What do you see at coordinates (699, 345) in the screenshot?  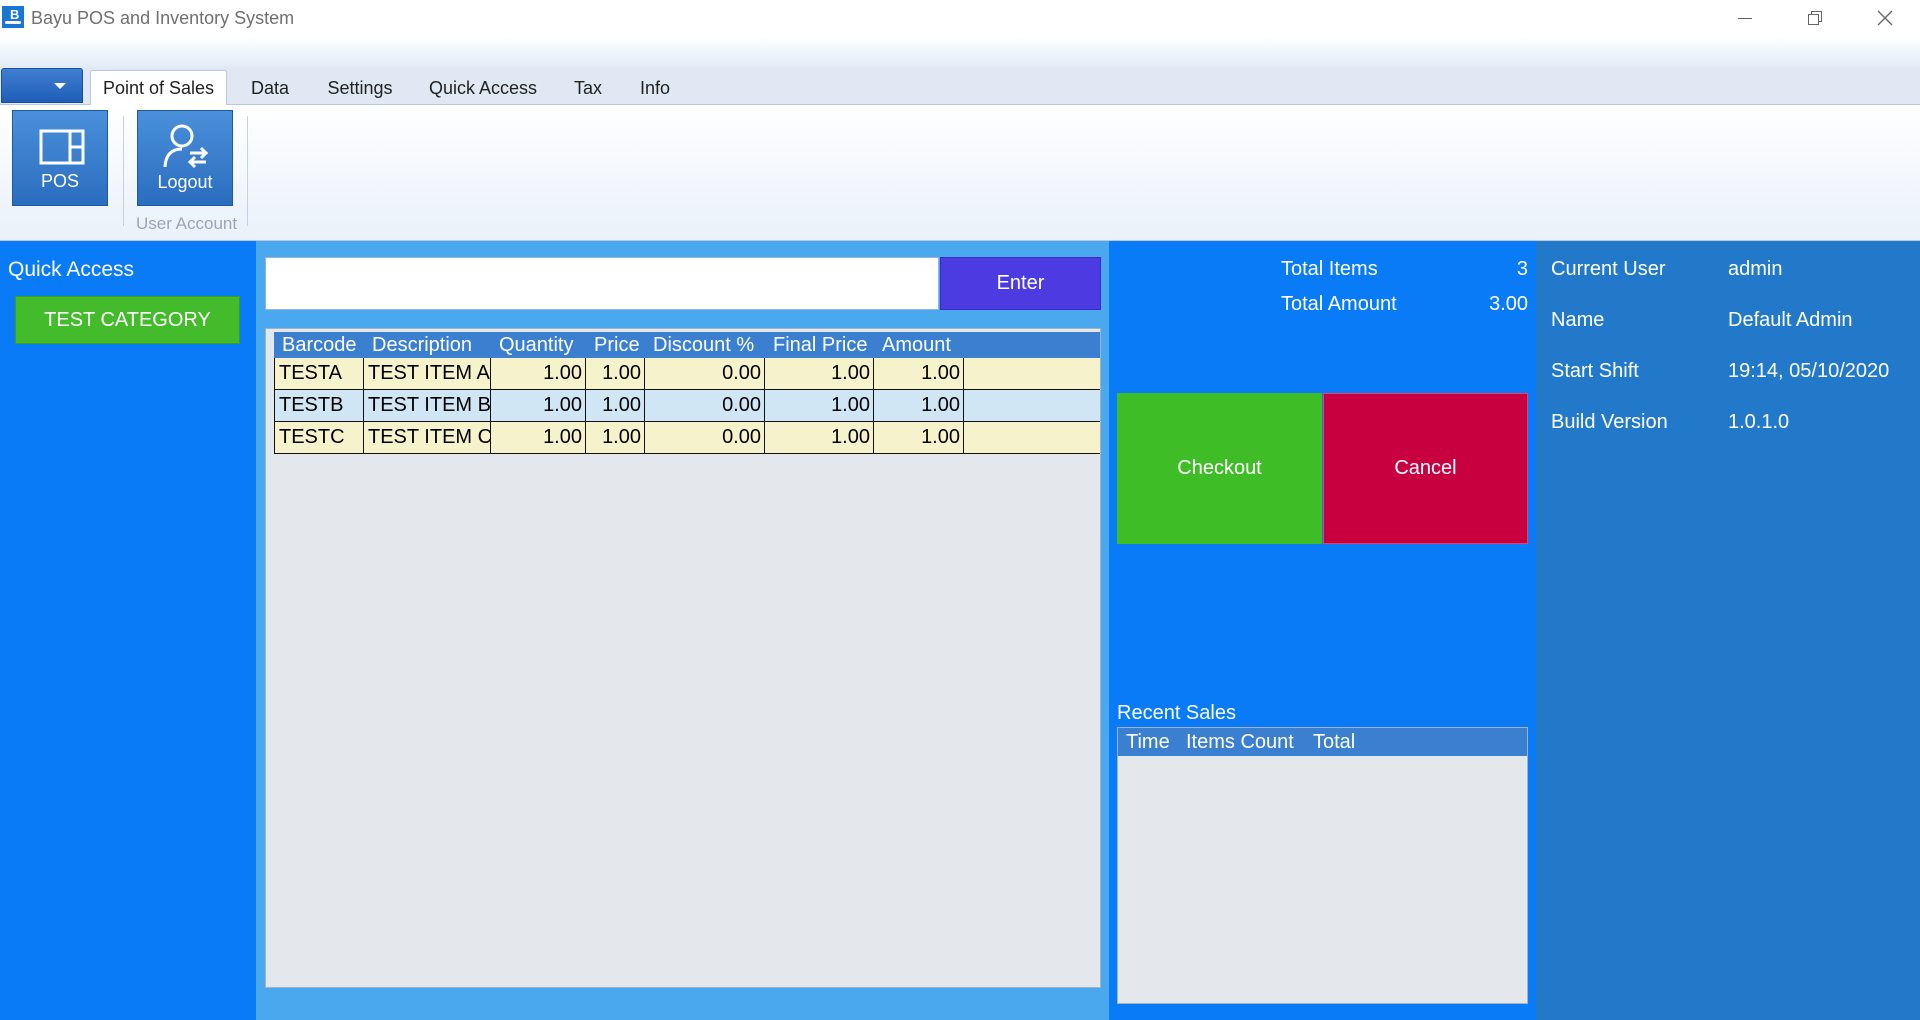 I see `column-header-discount: Discount %` at bounding box center [699, 345].